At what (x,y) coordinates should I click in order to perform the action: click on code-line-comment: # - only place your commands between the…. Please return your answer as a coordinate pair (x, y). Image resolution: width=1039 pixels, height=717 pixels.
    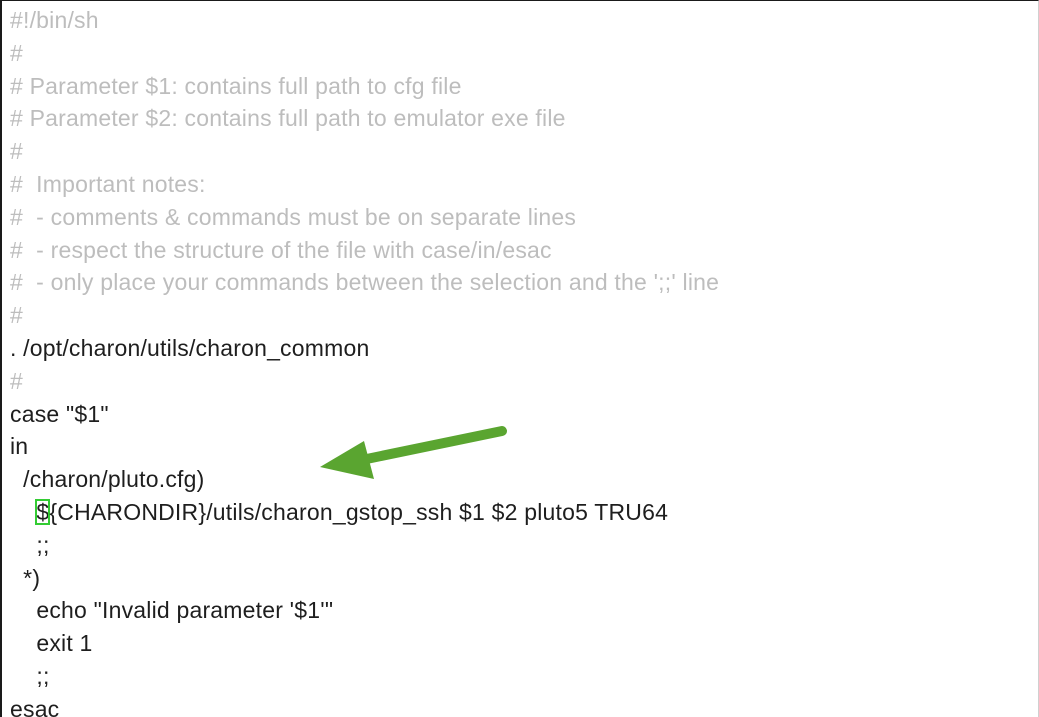
    Looking at the image, I should click on (365, 282).